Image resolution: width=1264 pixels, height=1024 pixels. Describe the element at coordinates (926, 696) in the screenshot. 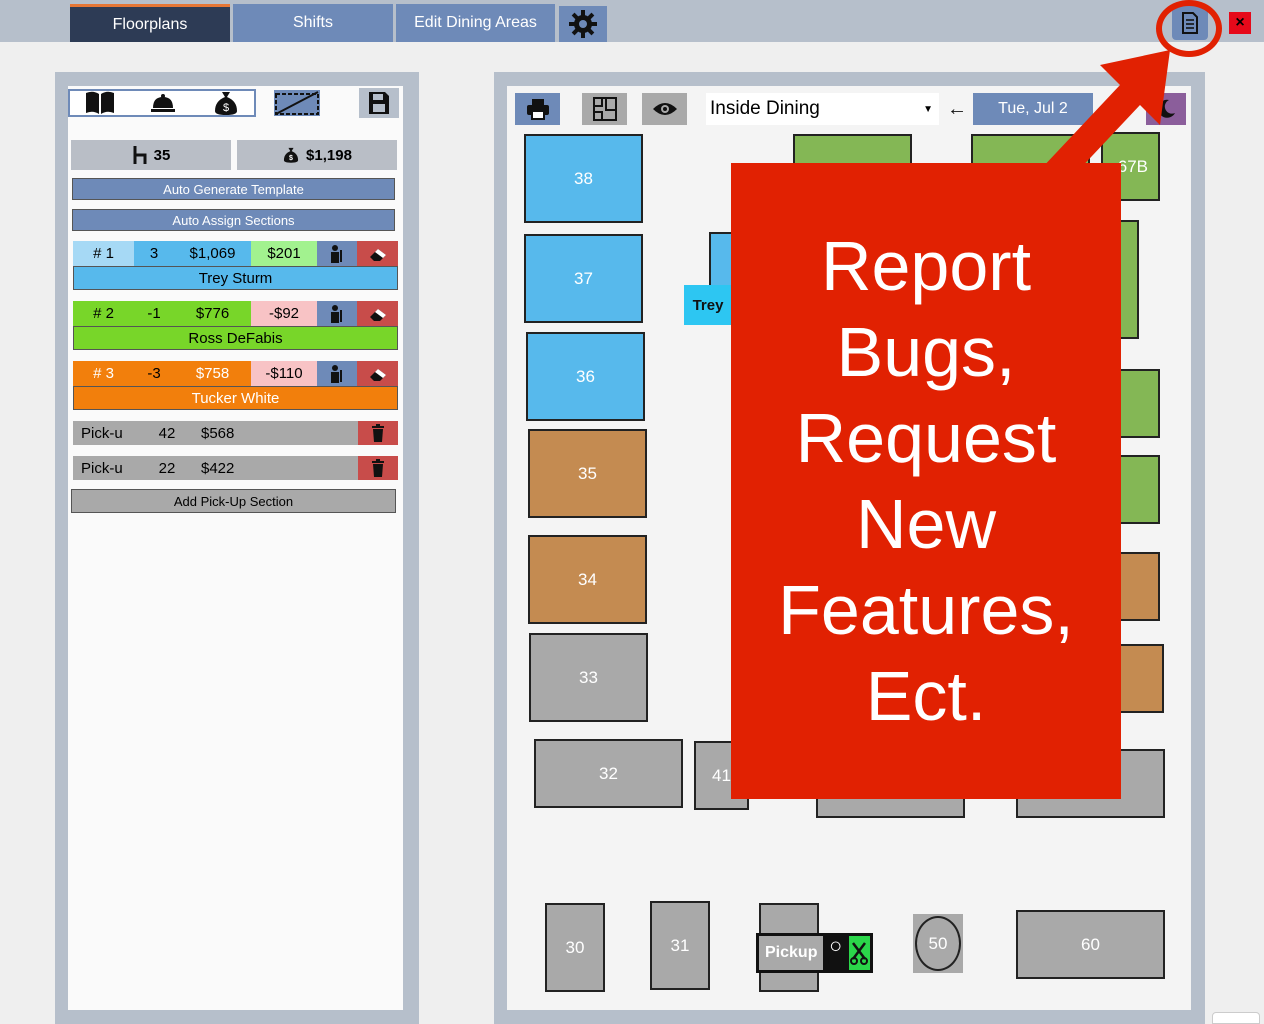

I see `callout-line: Ect.` at that location.